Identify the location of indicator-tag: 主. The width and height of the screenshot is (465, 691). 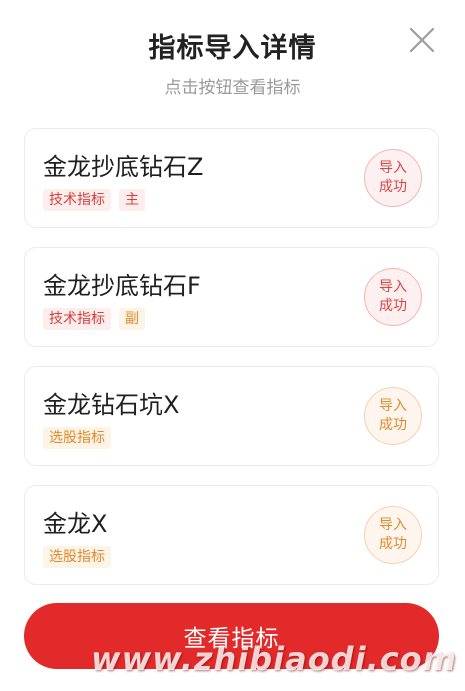
(132, 200).